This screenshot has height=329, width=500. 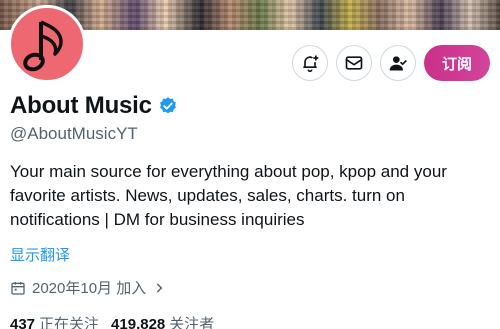 I want to click on follow-stats: 437 正在关注 419,828 关注者, so click(x=112, y=321).